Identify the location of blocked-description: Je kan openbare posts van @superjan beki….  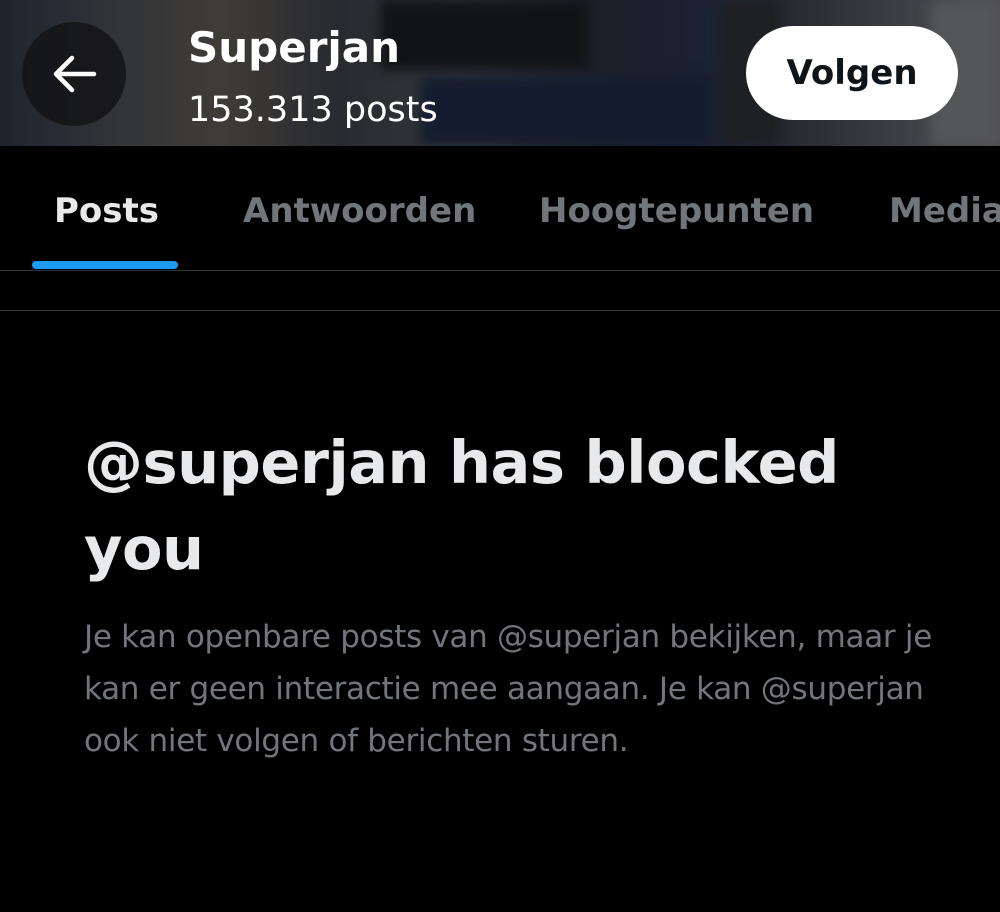
(508, 689).